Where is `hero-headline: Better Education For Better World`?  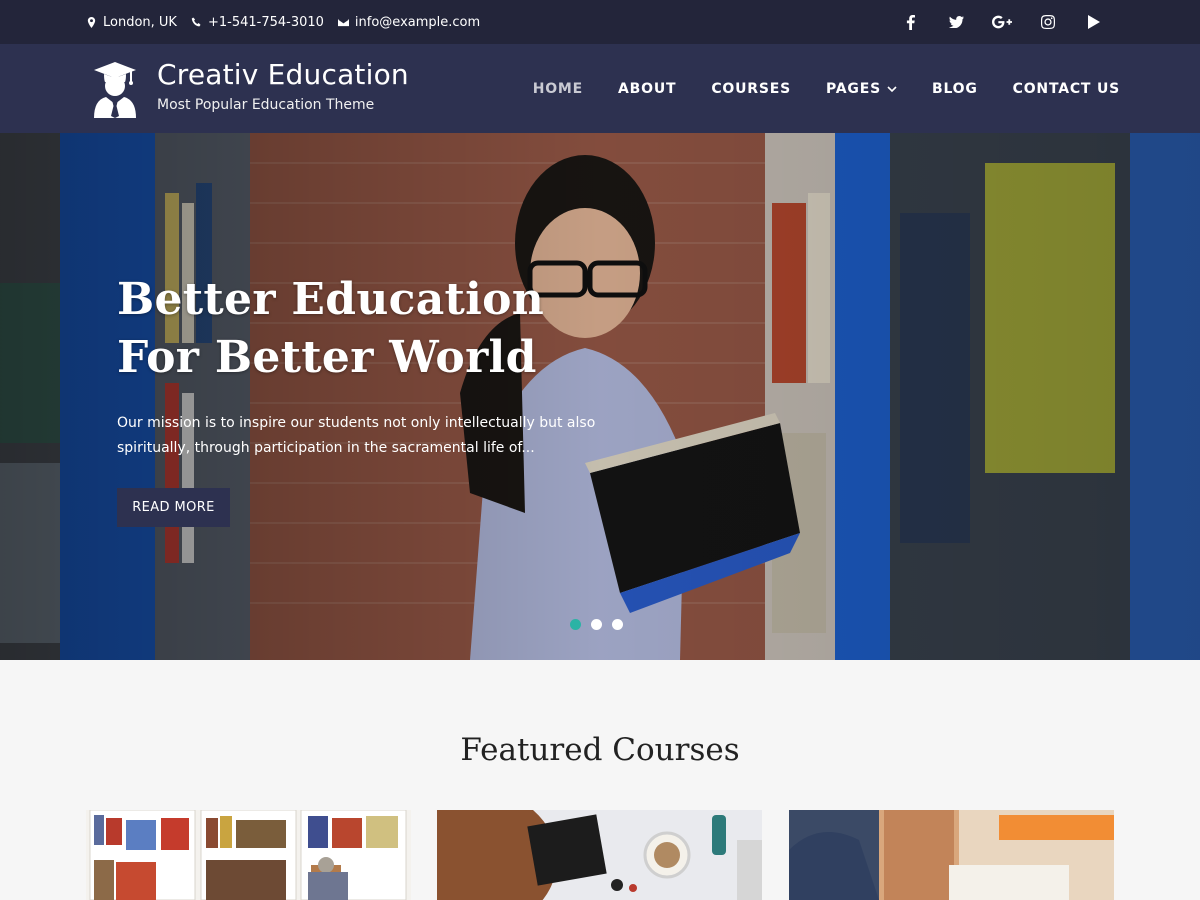 hero-headline: Better Education For Better World is located at coordinates (331, 328).